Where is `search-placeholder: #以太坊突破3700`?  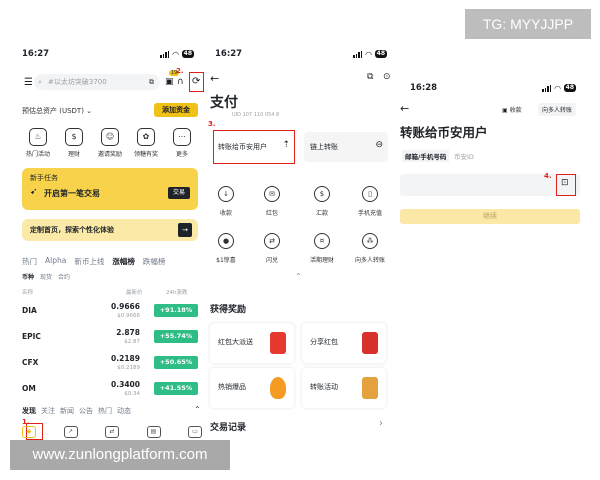
search-placeholder: #以太坊突破3700 is located at coordinates (77, 82).